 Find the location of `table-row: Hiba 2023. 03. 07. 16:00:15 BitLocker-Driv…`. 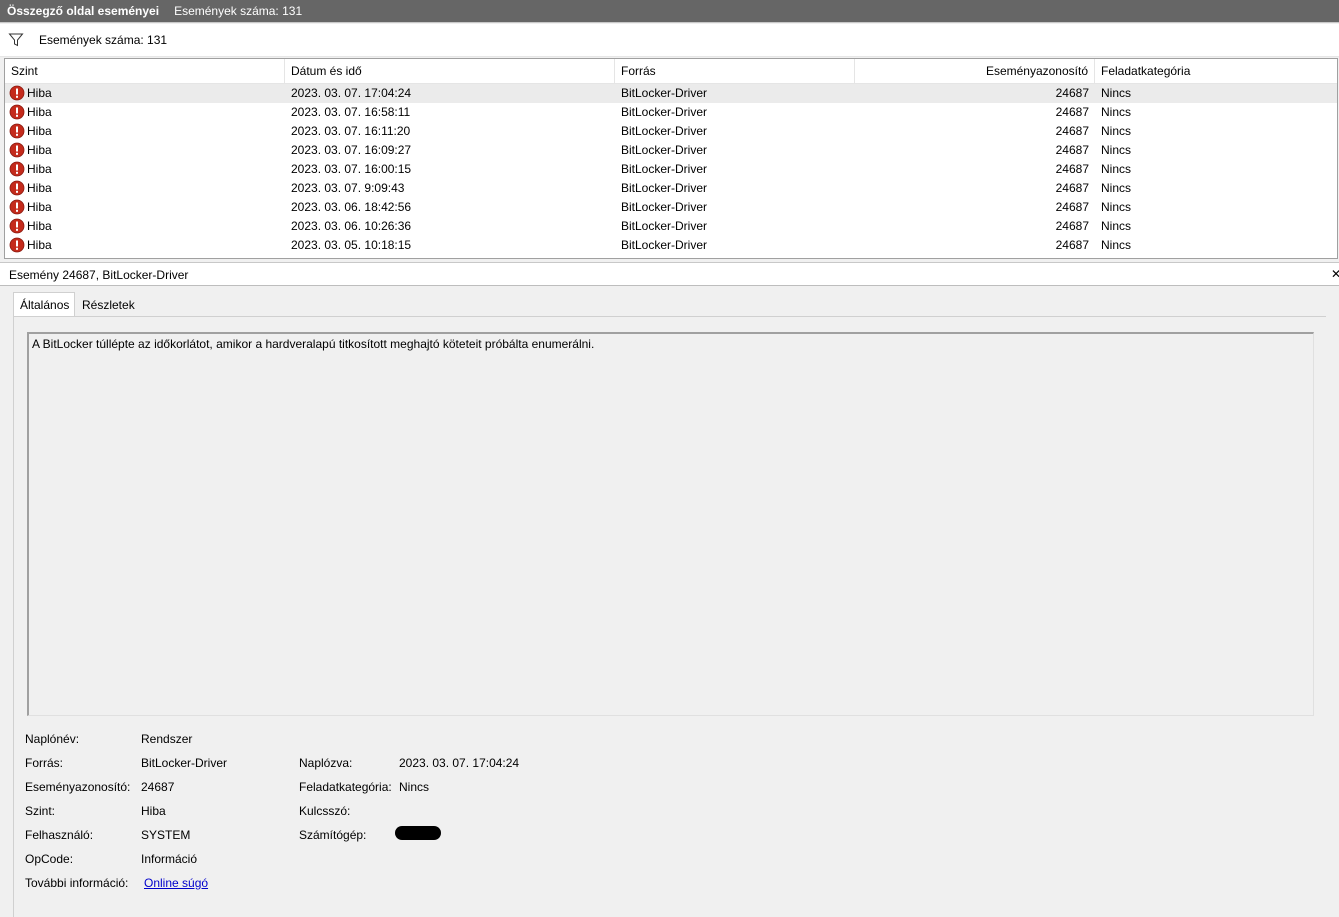

table-row: Hiba 2023. 03. 07. 16:00:15 BitLocker-Driv… is located at coordinates (671, 169).